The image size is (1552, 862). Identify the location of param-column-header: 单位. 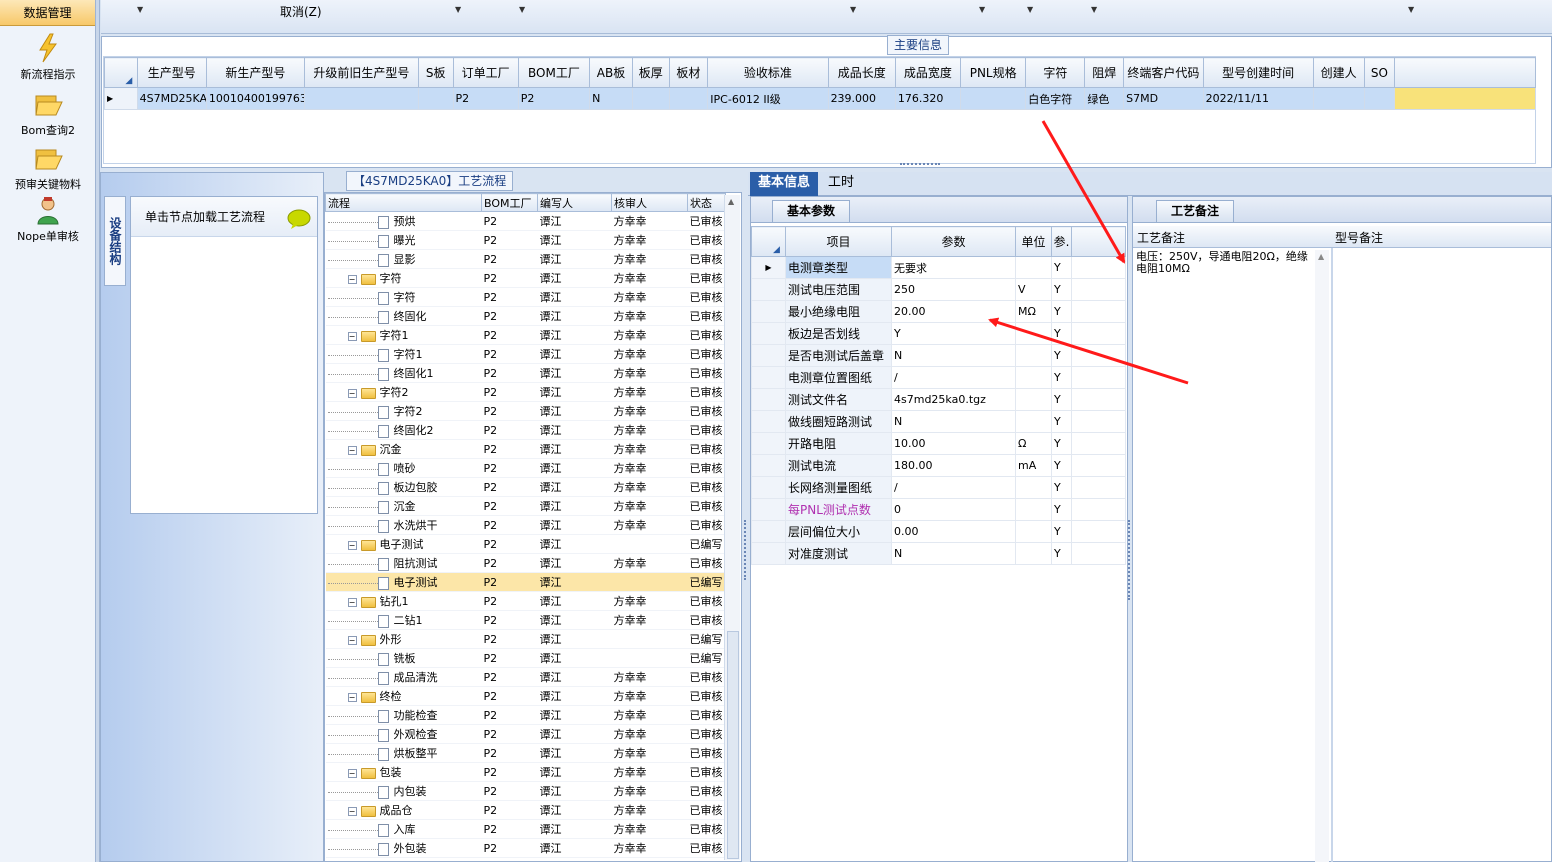
(1033, 241).